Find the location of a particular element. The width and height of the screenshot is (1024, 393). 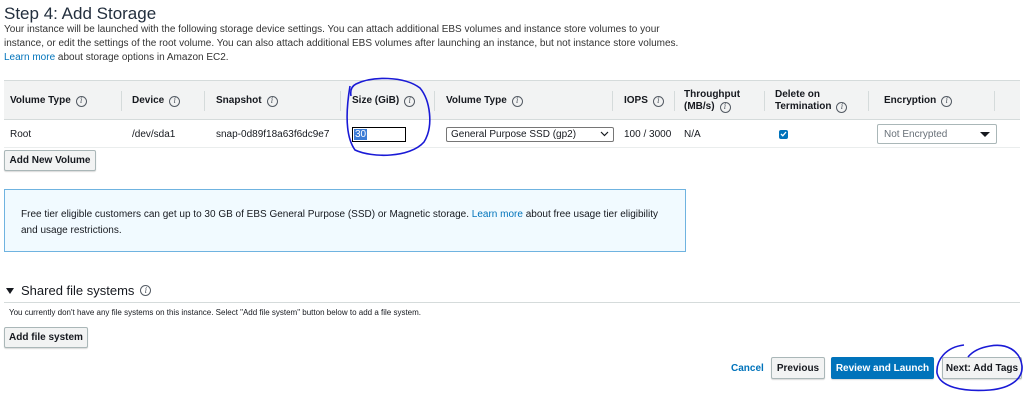

header-iops: IOPS i is located at coordinates (644, 101).